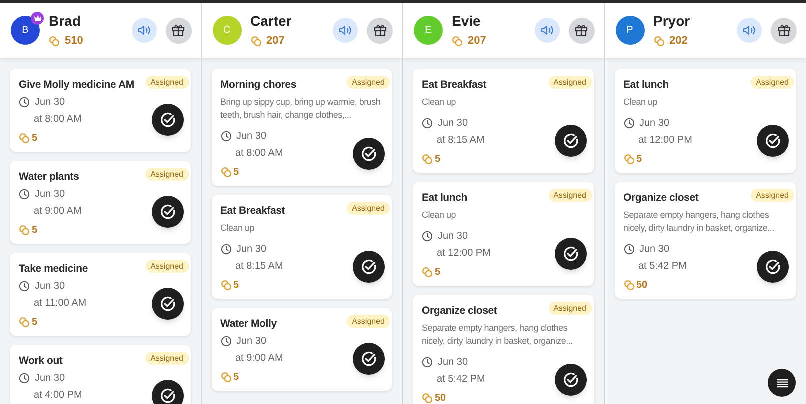 Image resolution: width=806 pixels, height=404 pixels. I want to click on task-card: Take medicine Assigned Jun 30 at 11:00 AM 5, so click(100, 294).